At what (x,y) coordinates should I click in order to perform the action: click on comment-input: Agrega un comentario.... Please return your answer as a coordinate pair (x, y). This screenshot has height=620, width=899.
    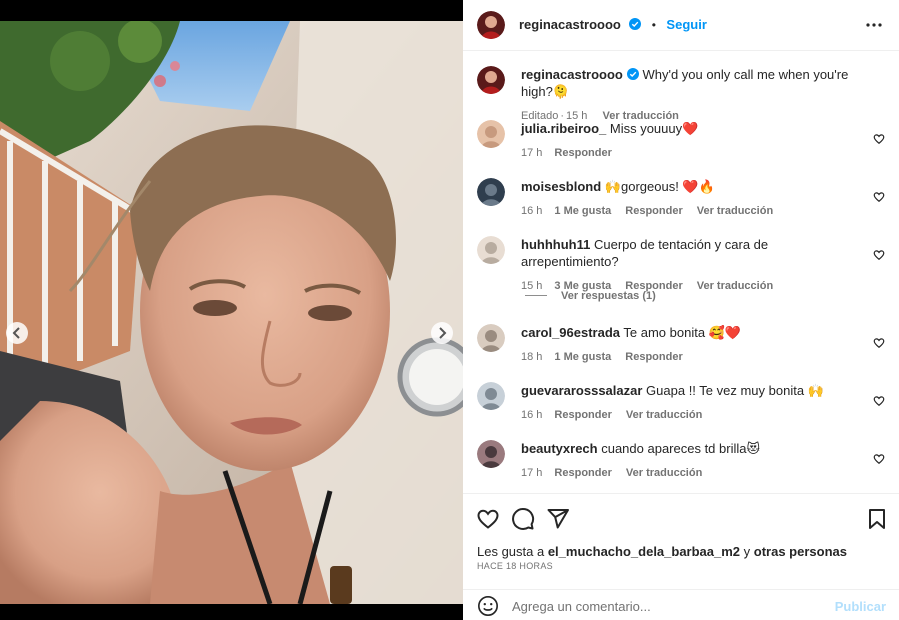
    Looking at the image, I should click on (581, 606).